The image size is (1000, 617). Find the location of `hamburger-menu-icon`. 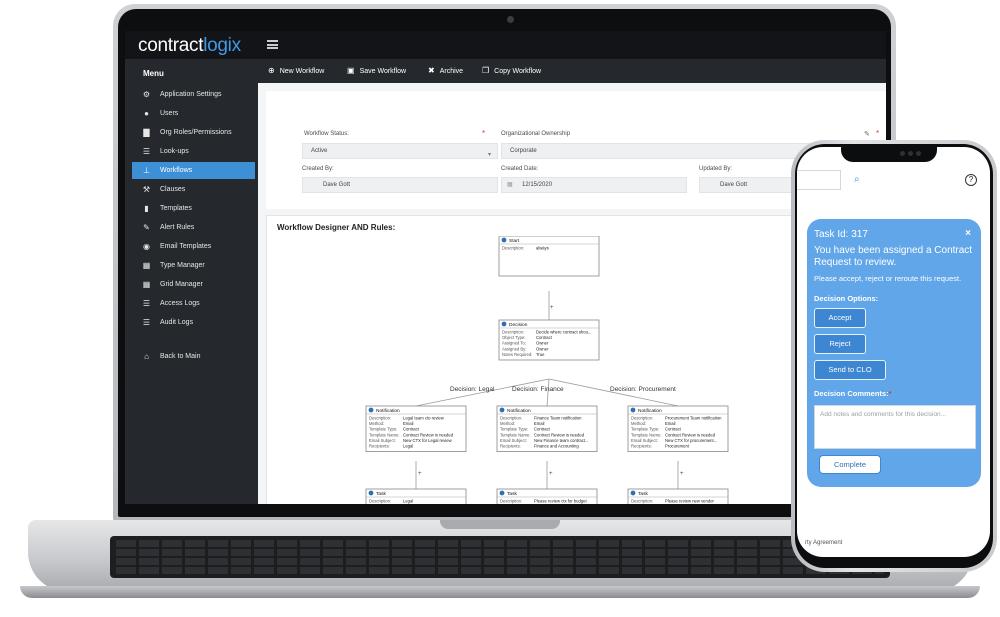

hamburger-menu-icon is located at coordinates (272, 44).